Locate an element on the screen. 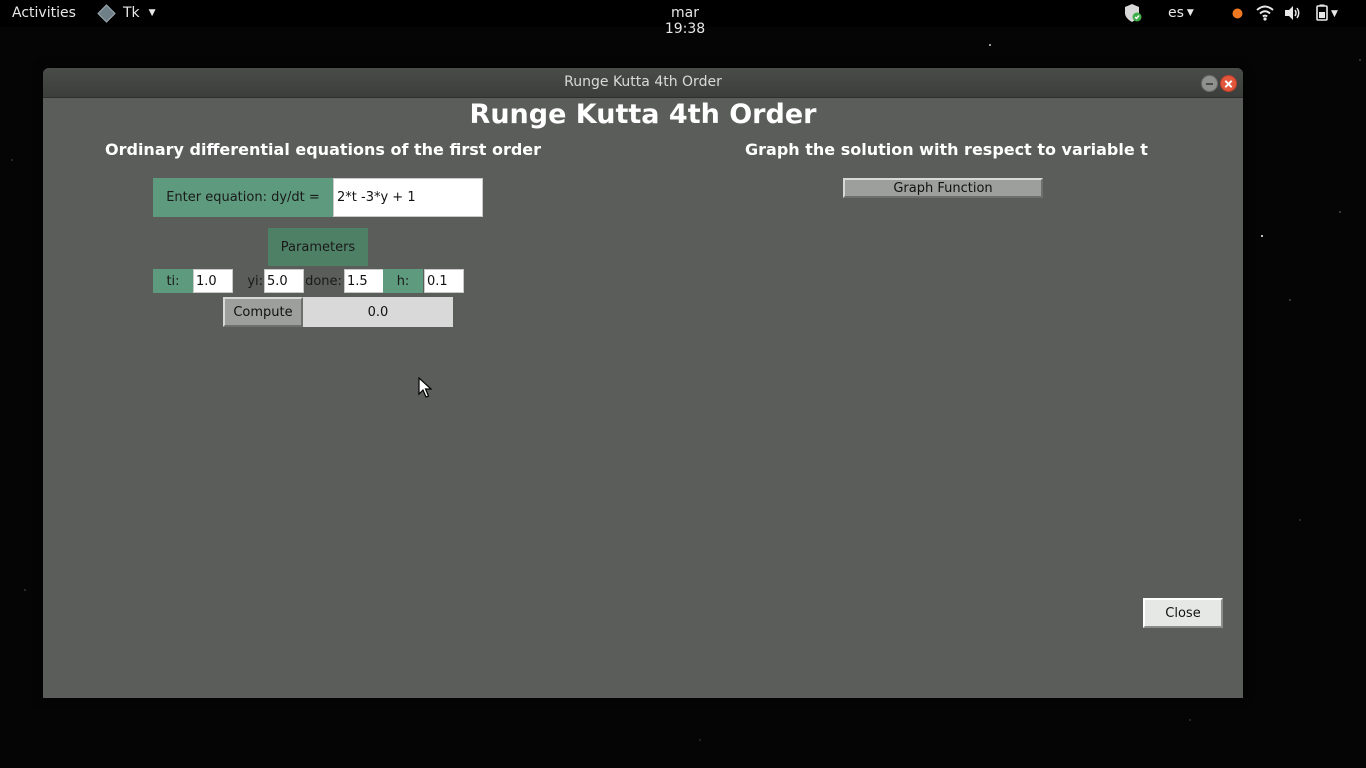  top-bar: Activities Tk ▼ mar 19:38 es ▼ ▼ is located at coordinates (683, 18).